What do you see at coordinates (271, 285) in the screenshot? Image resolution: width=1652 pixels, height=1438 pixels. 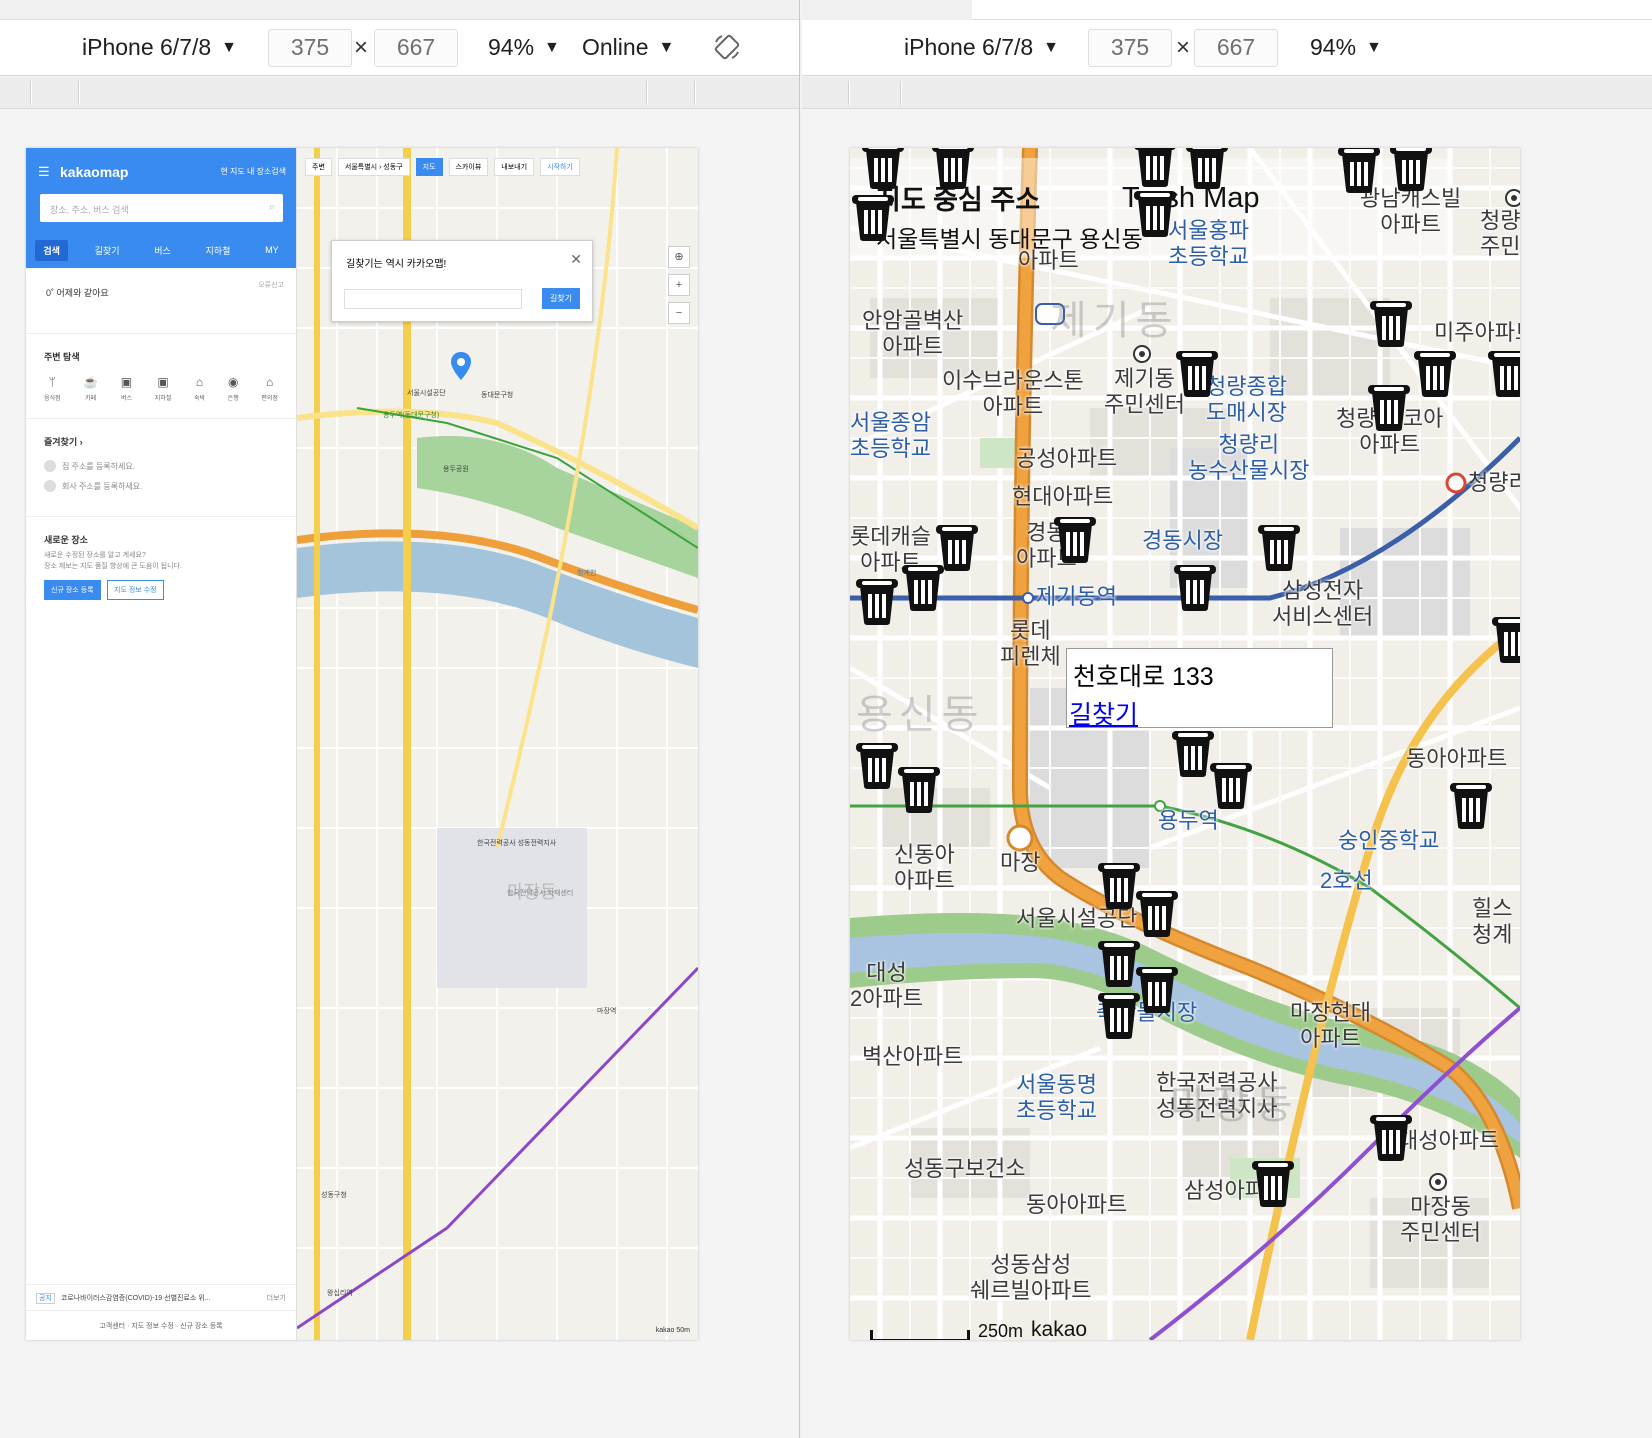 I see `weather-report-link: 오류신고` at bounding box center [271, 285].